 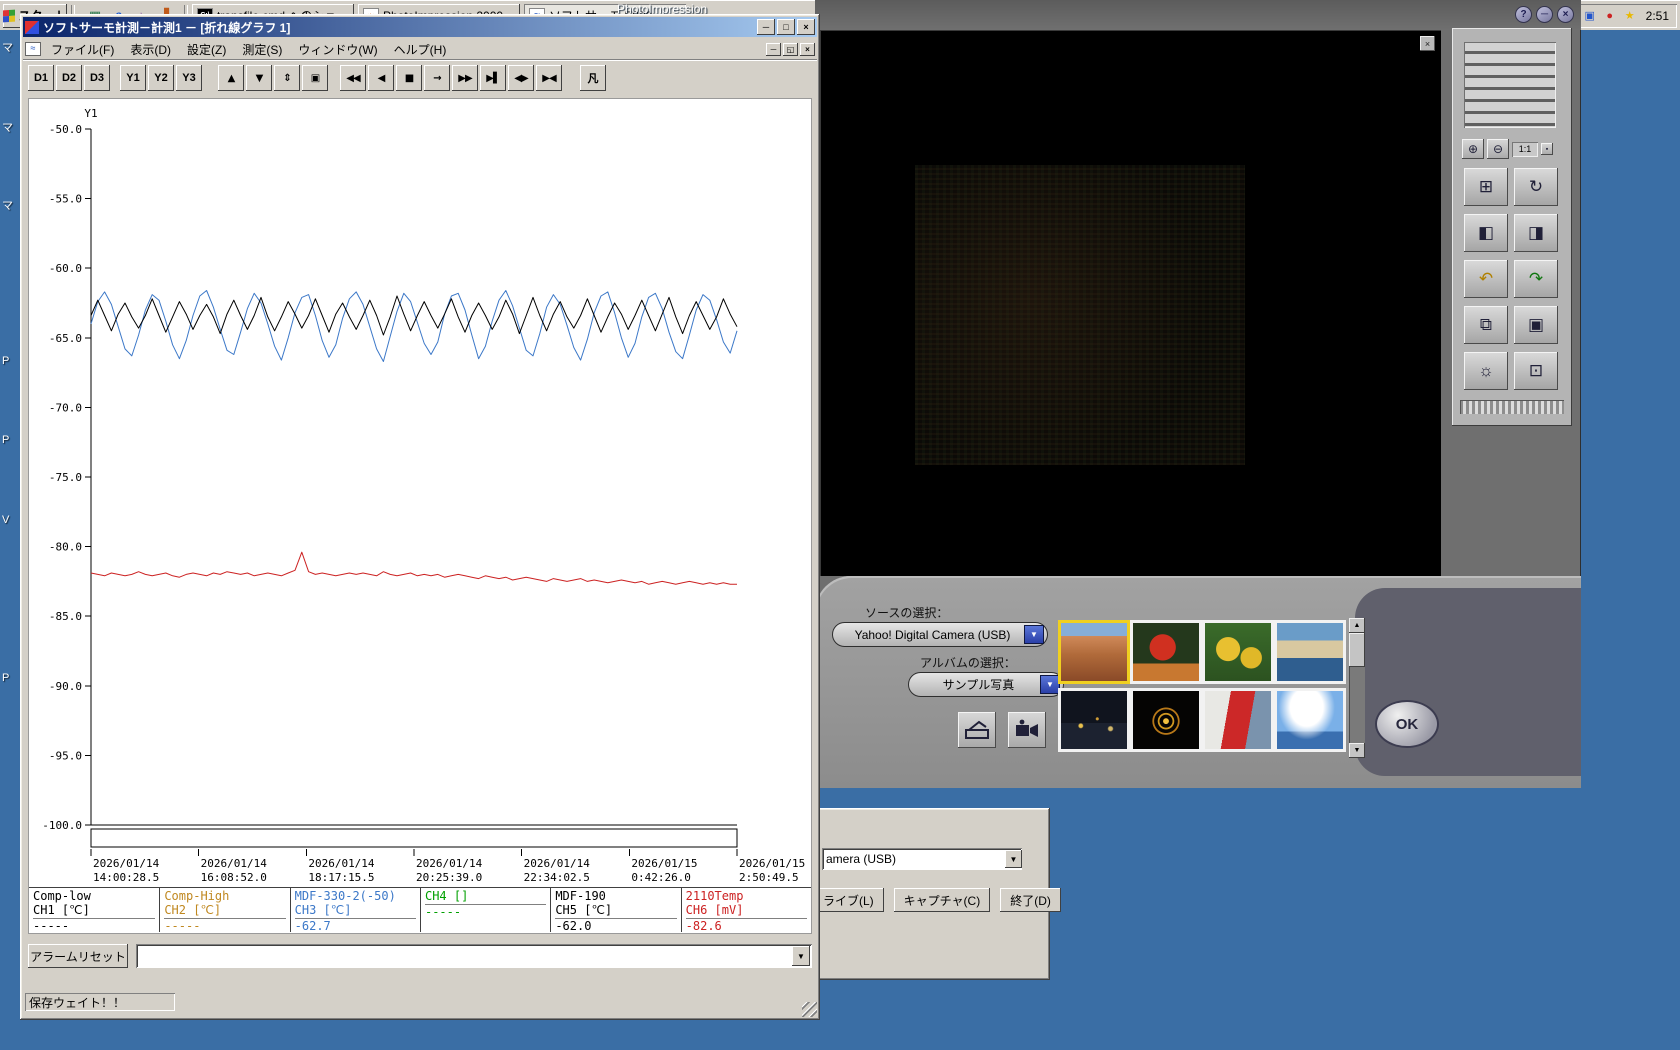 I want to click on divider, so click(x=420, y=60).